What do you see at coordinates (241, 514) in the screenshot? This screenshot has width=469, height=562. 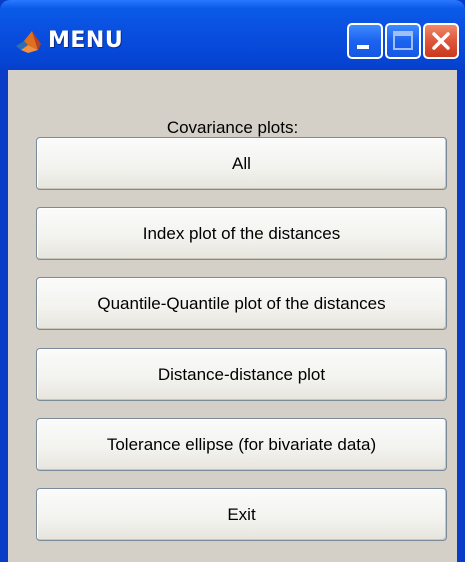 I see `exit-button: Exit` at bounding box center [241, 514].